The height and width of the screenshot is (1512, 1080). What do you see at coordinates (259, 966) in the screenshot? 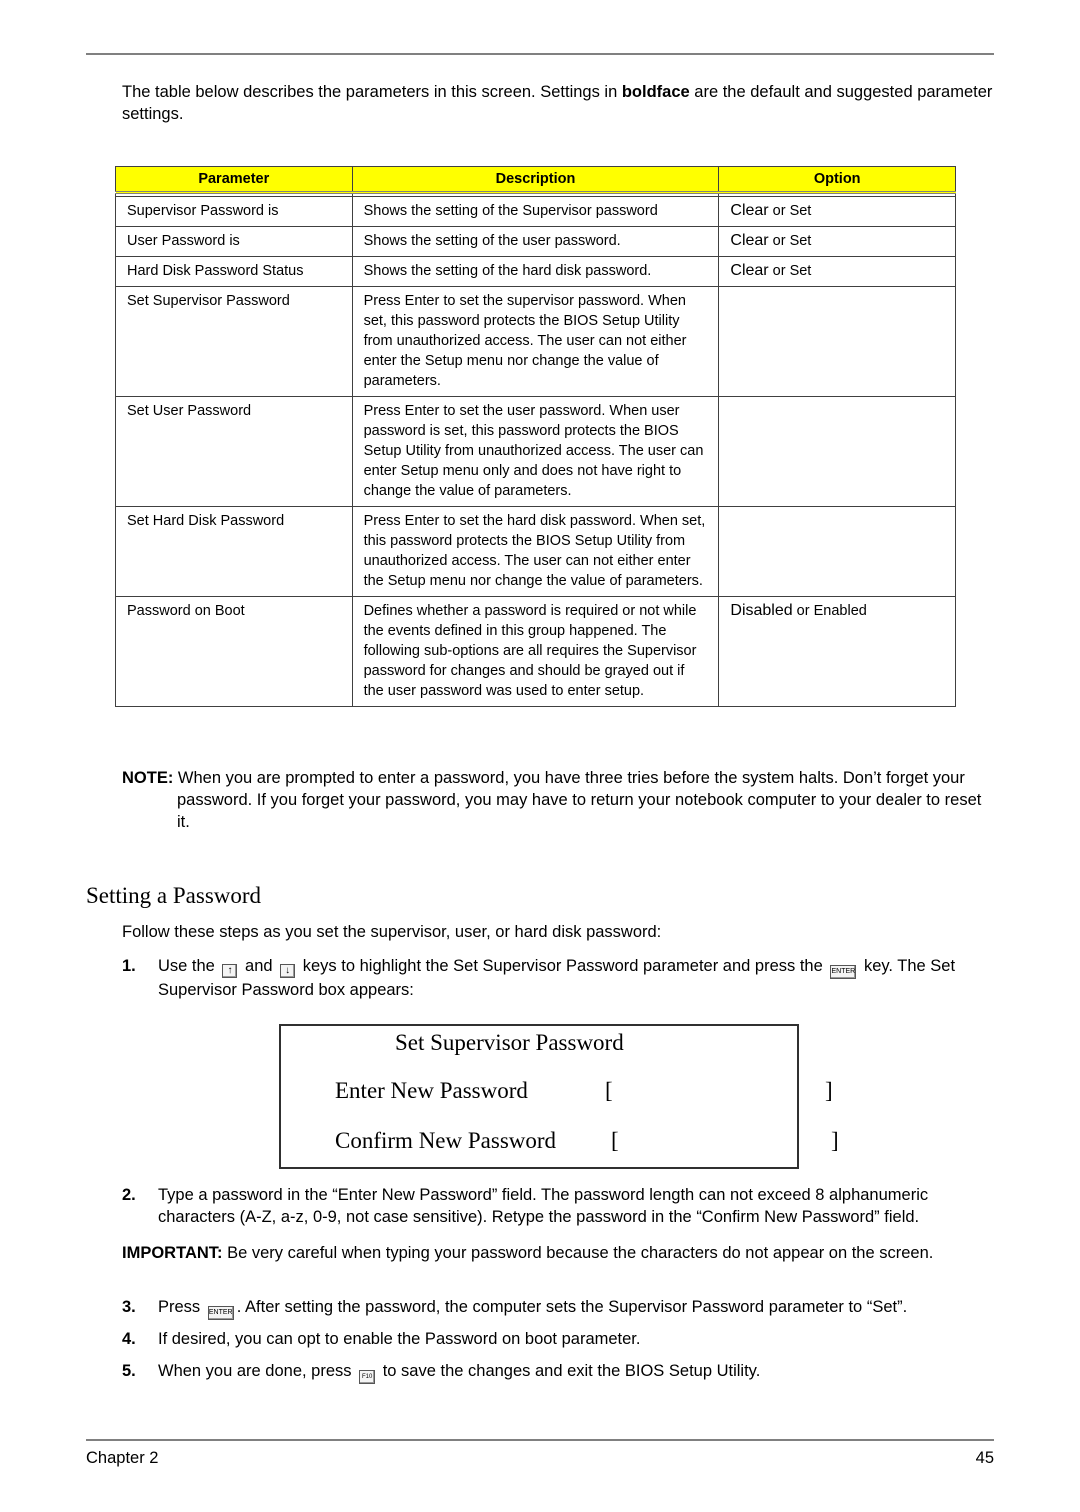
I see `step-text-part: and` at bounding box center [259, 966].